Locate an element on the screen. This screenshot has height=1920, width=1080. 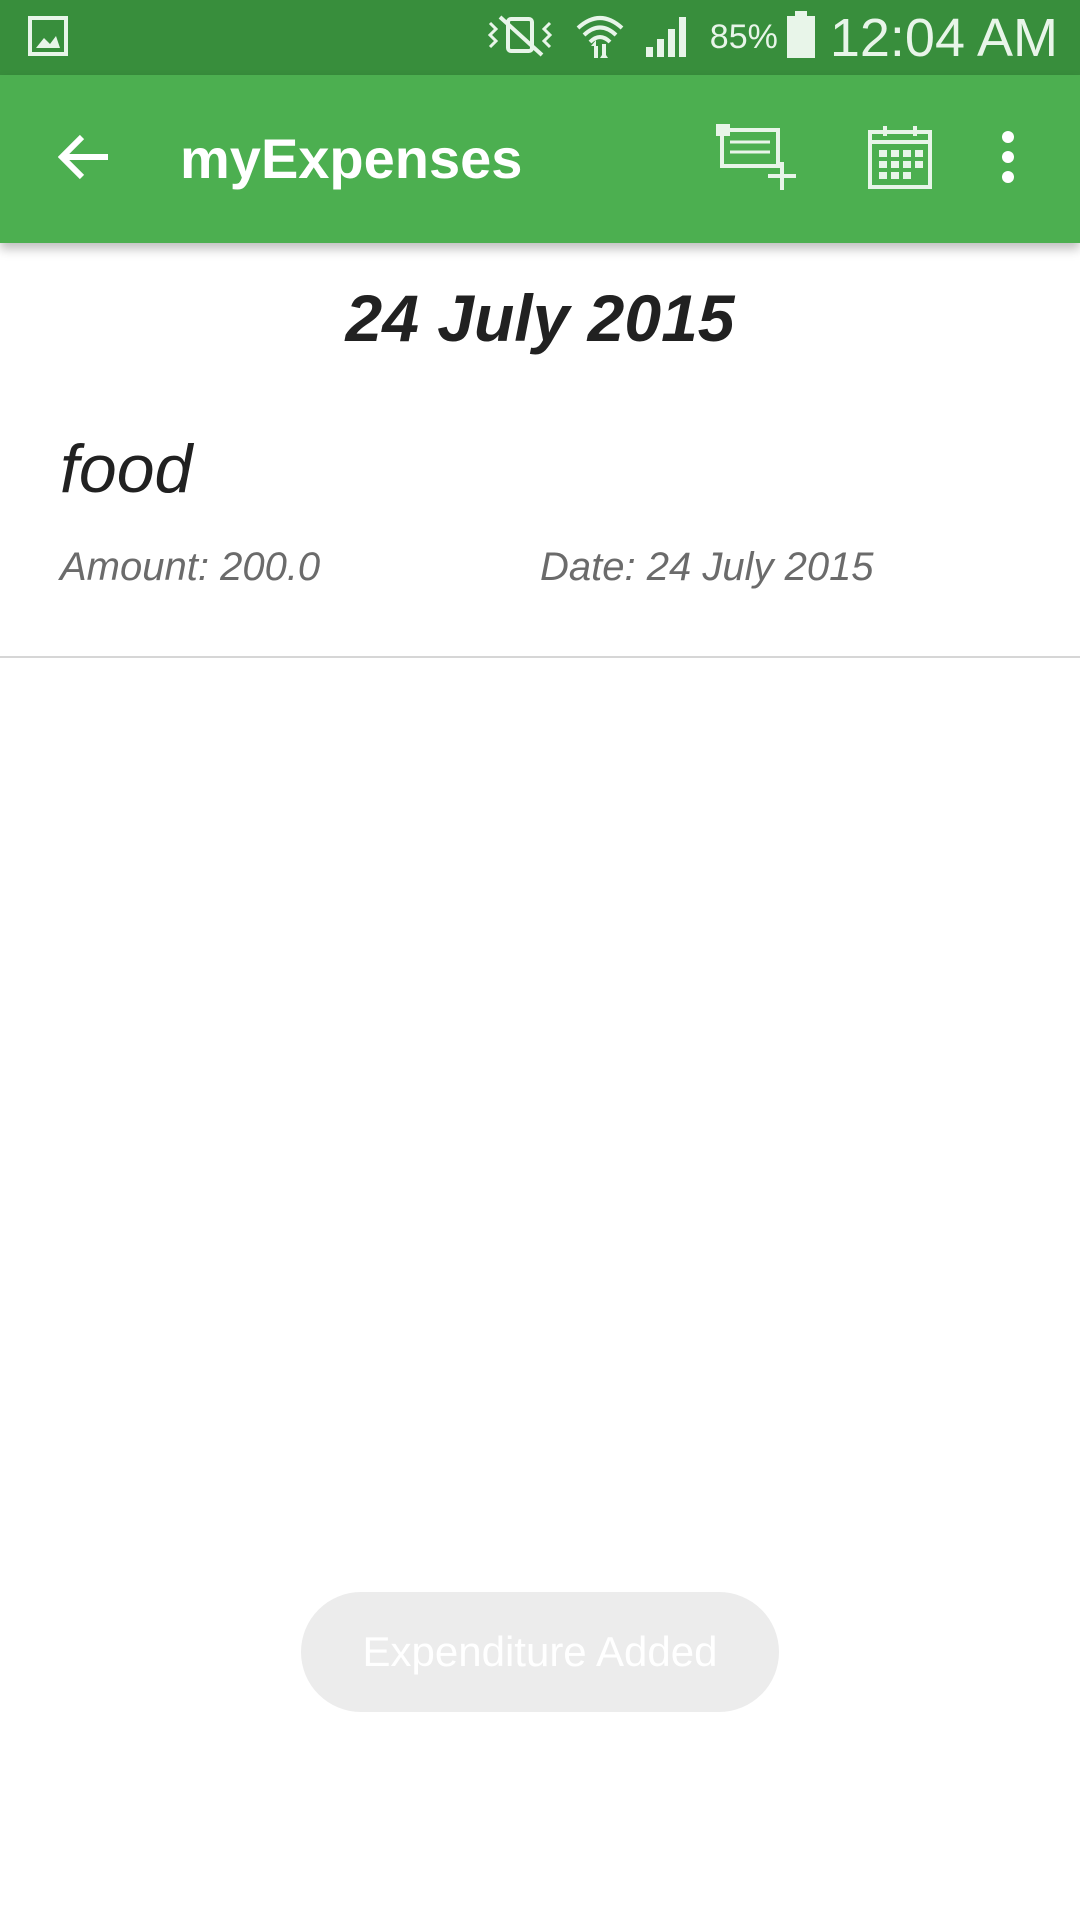
battery-percent: 85% is located at coordinates (743, 37).